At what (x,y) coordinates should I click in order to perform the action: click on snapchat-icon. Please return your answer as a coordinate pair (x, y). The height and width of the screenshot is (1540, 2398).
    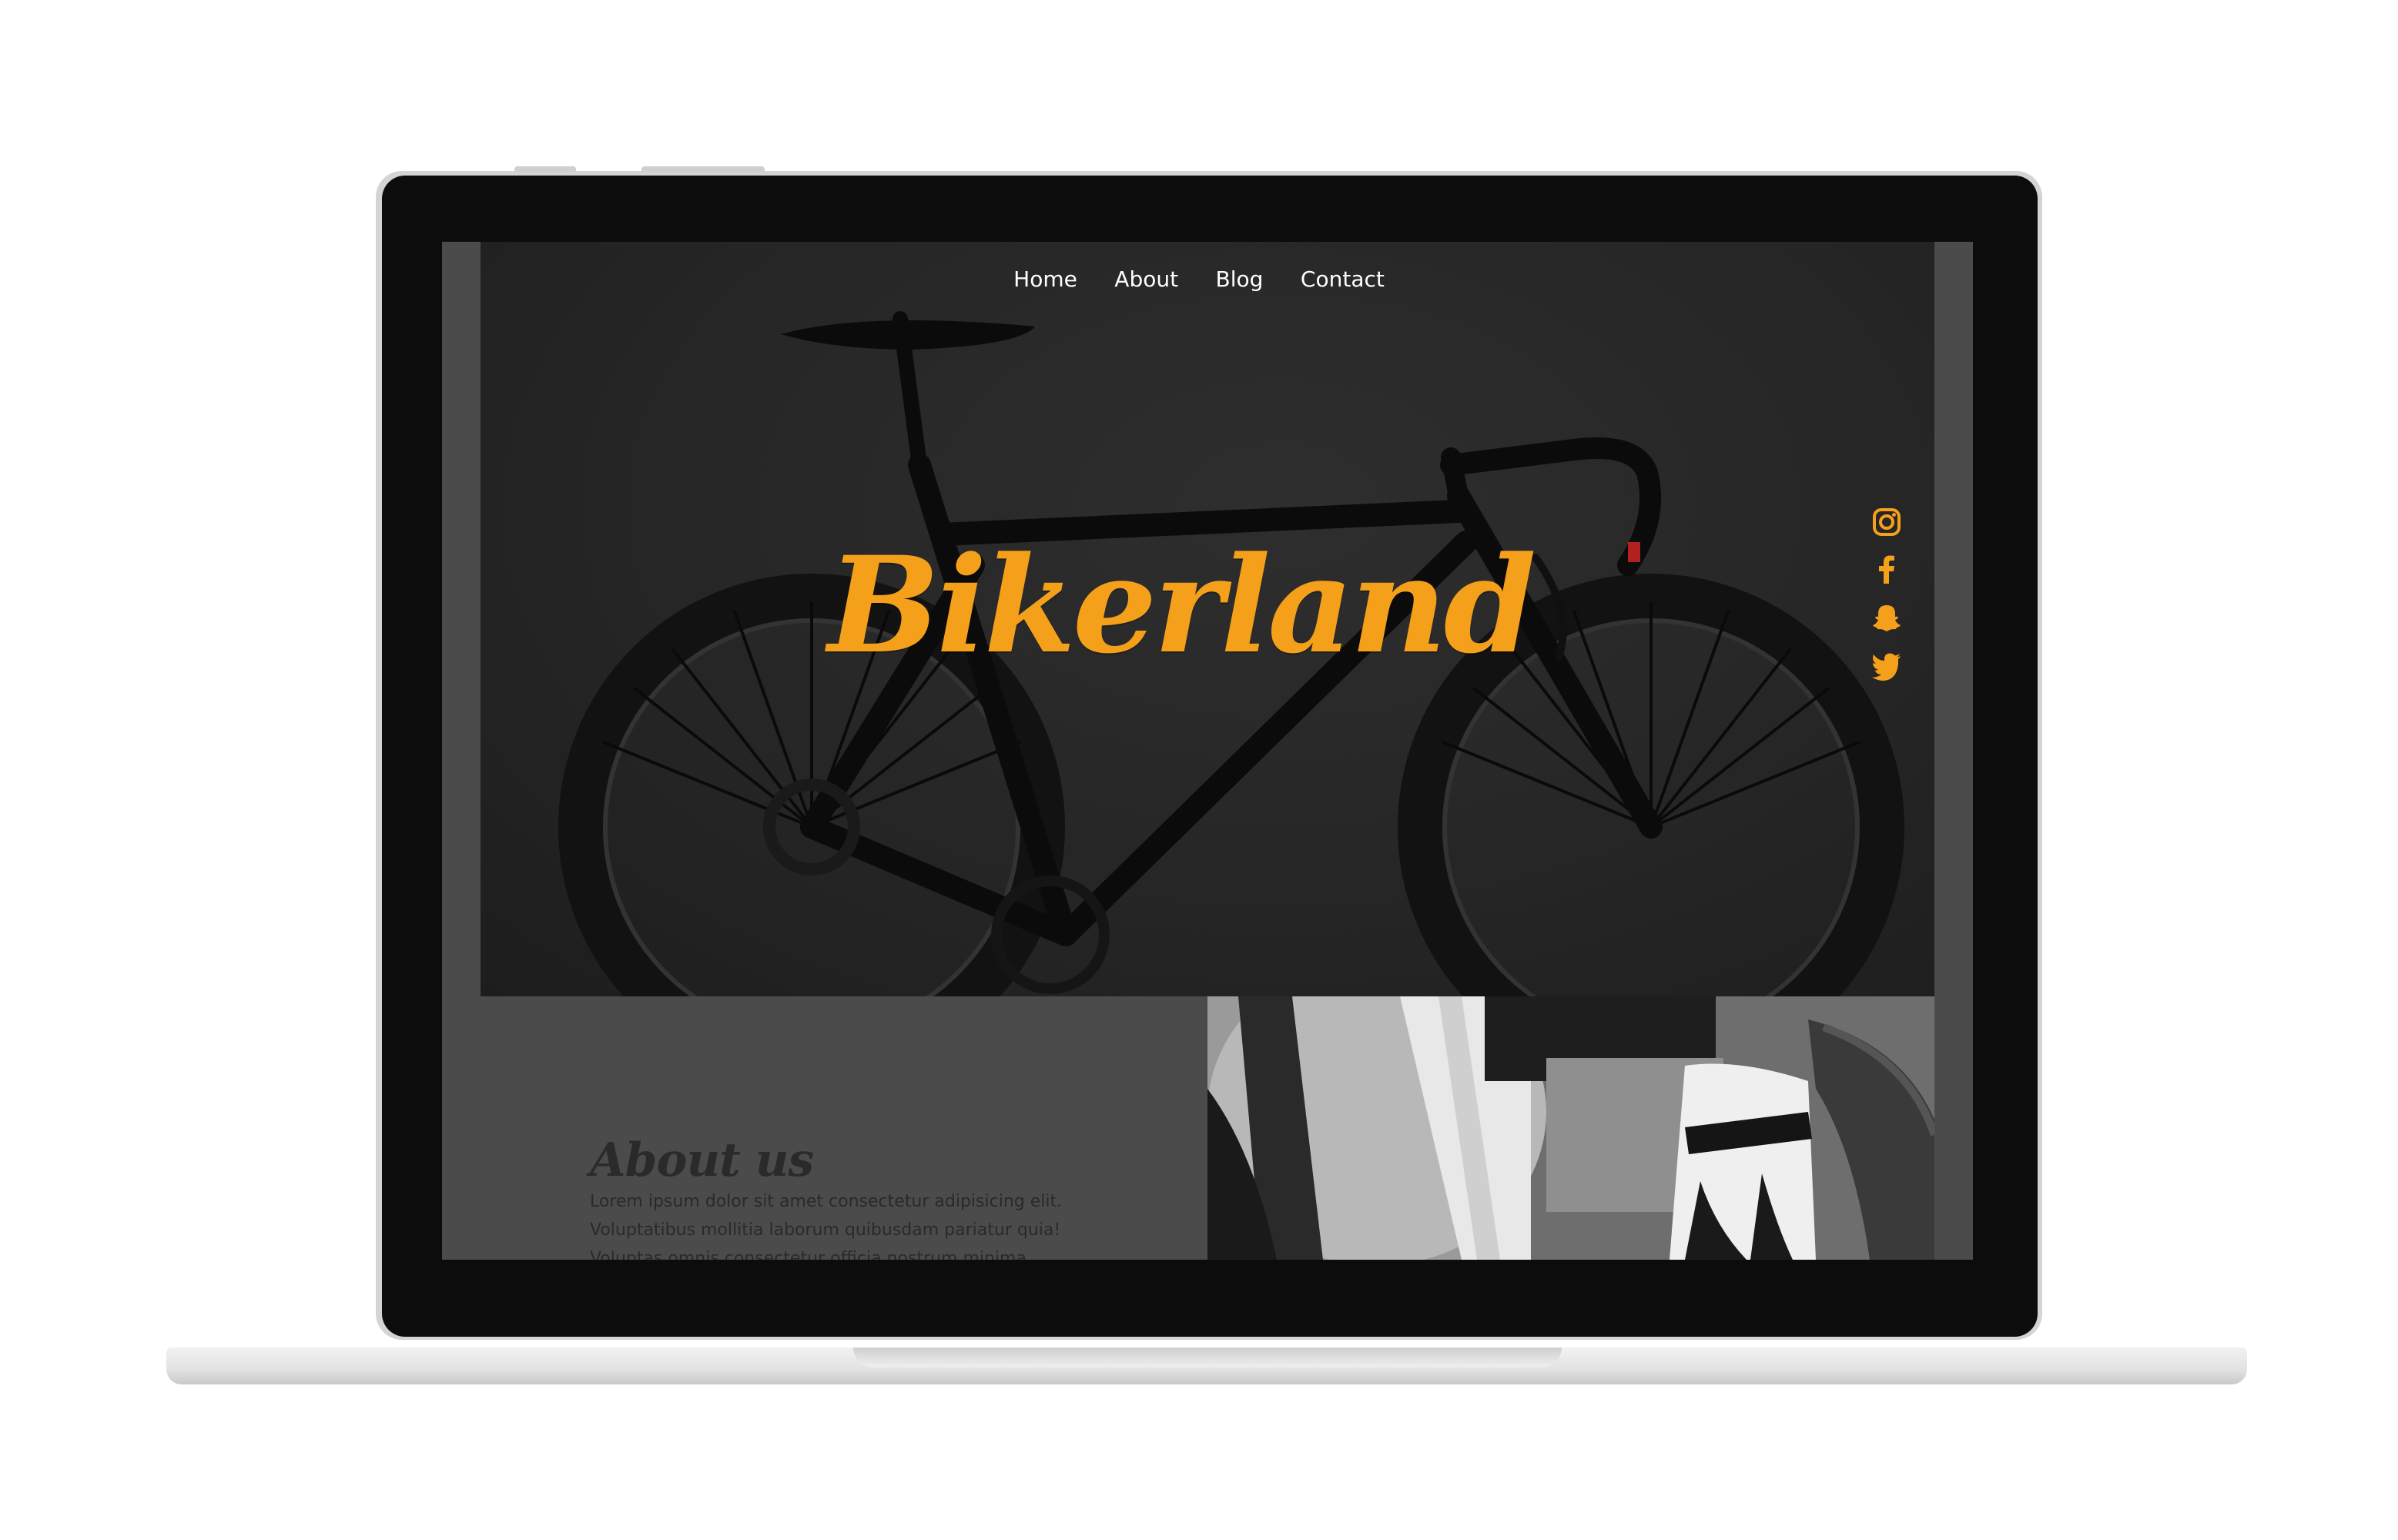
    Looking at the image, I should click on (1887, 617).